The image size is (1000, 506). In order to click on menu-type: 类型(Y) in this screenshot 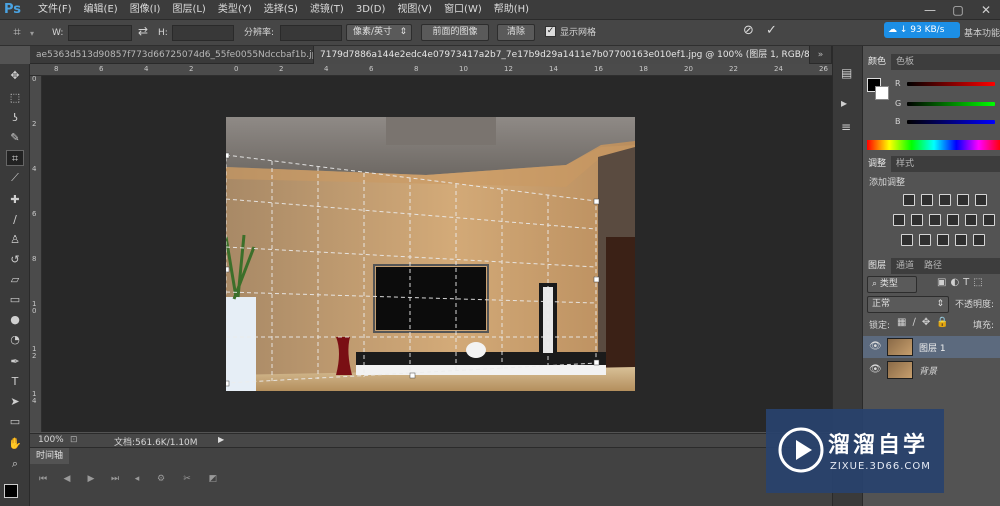, I will do `click(235, 10)`.